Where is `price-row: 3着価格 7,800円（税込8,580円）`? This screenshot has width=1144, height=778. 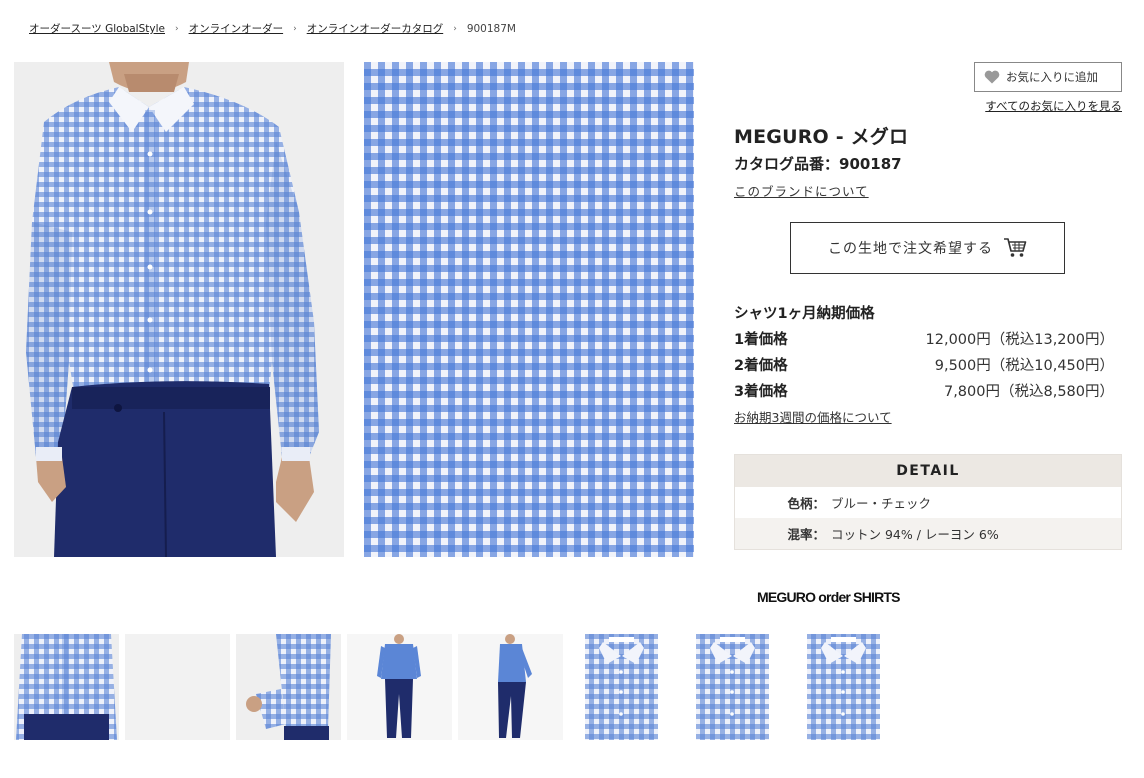
price-row: 3着価格 7,800円（税込8,580円） is located at coordinates (924, 390).